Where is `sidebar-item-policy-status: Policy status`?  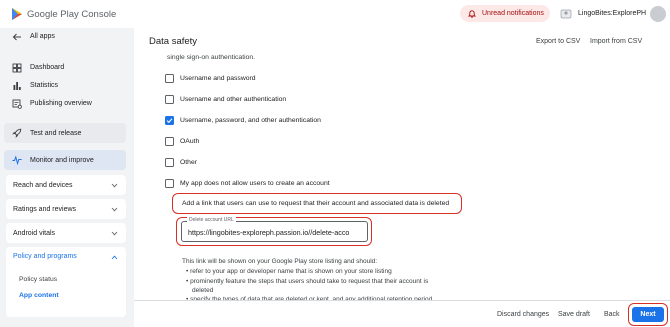 sidebar-item-policy-status: Policy status is located at coordinates (38, 279).